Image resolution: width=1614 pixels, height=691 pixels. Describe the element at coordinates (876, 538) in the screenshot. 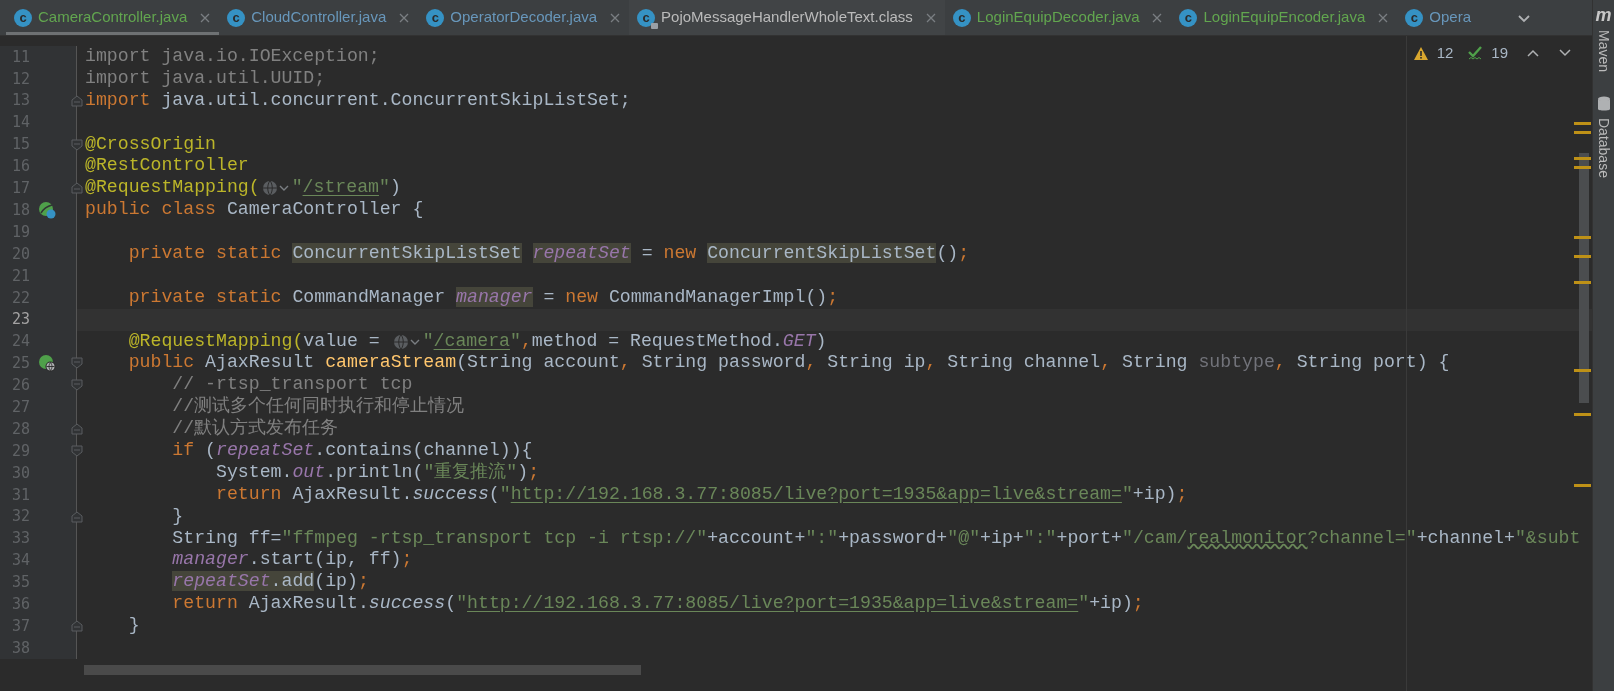

I see `code-text: String ff="ffmpeg -rtsp_transport tcp -i rtsp://"+account+":"+password+"@"+ip+":"+port+"/cam/realmonitor?channel="+channel+"&subt` at that location.